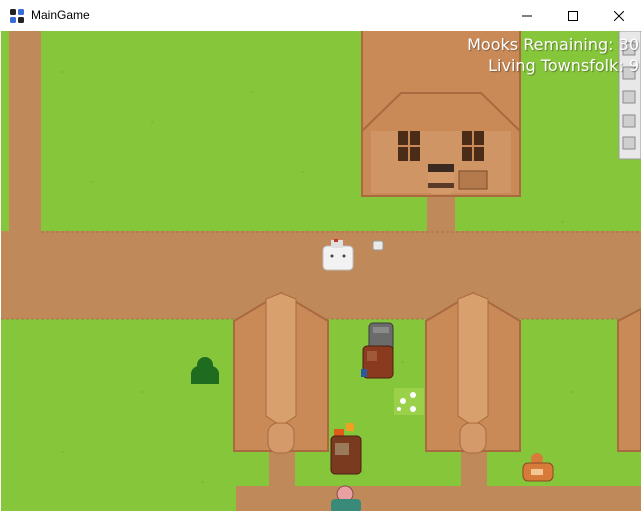  Describe the element at coordinates (556, 65) in the screenshot. I see `townsfolk-label: Living Townsfolk:` at that location.